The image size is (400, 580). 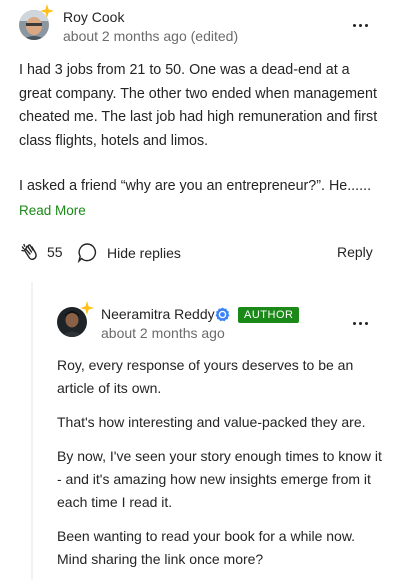 I want to click on thread-line, so click(x=32, y=431).